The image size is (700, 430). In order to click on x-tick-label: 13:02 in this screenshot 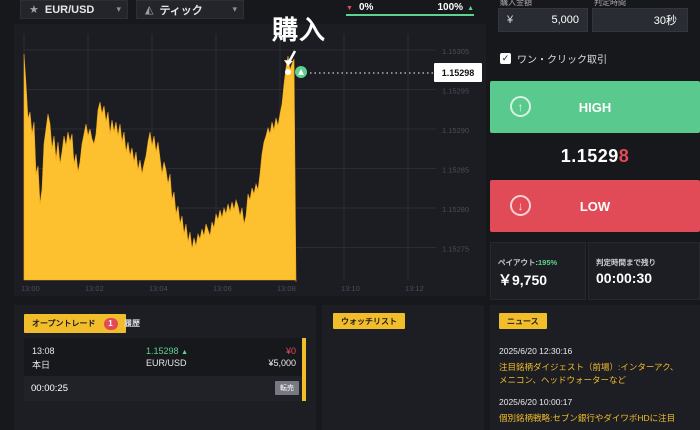, I will do `click(94, 288)`.